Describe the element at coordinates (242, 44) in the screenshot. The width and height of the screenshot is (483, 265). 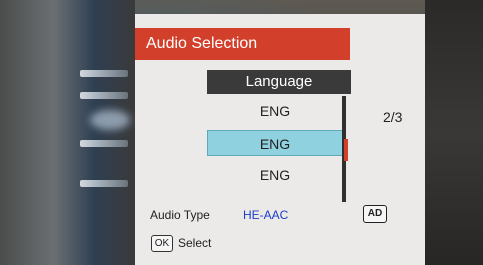
I see `panel-title: Audio Selection` at that location.